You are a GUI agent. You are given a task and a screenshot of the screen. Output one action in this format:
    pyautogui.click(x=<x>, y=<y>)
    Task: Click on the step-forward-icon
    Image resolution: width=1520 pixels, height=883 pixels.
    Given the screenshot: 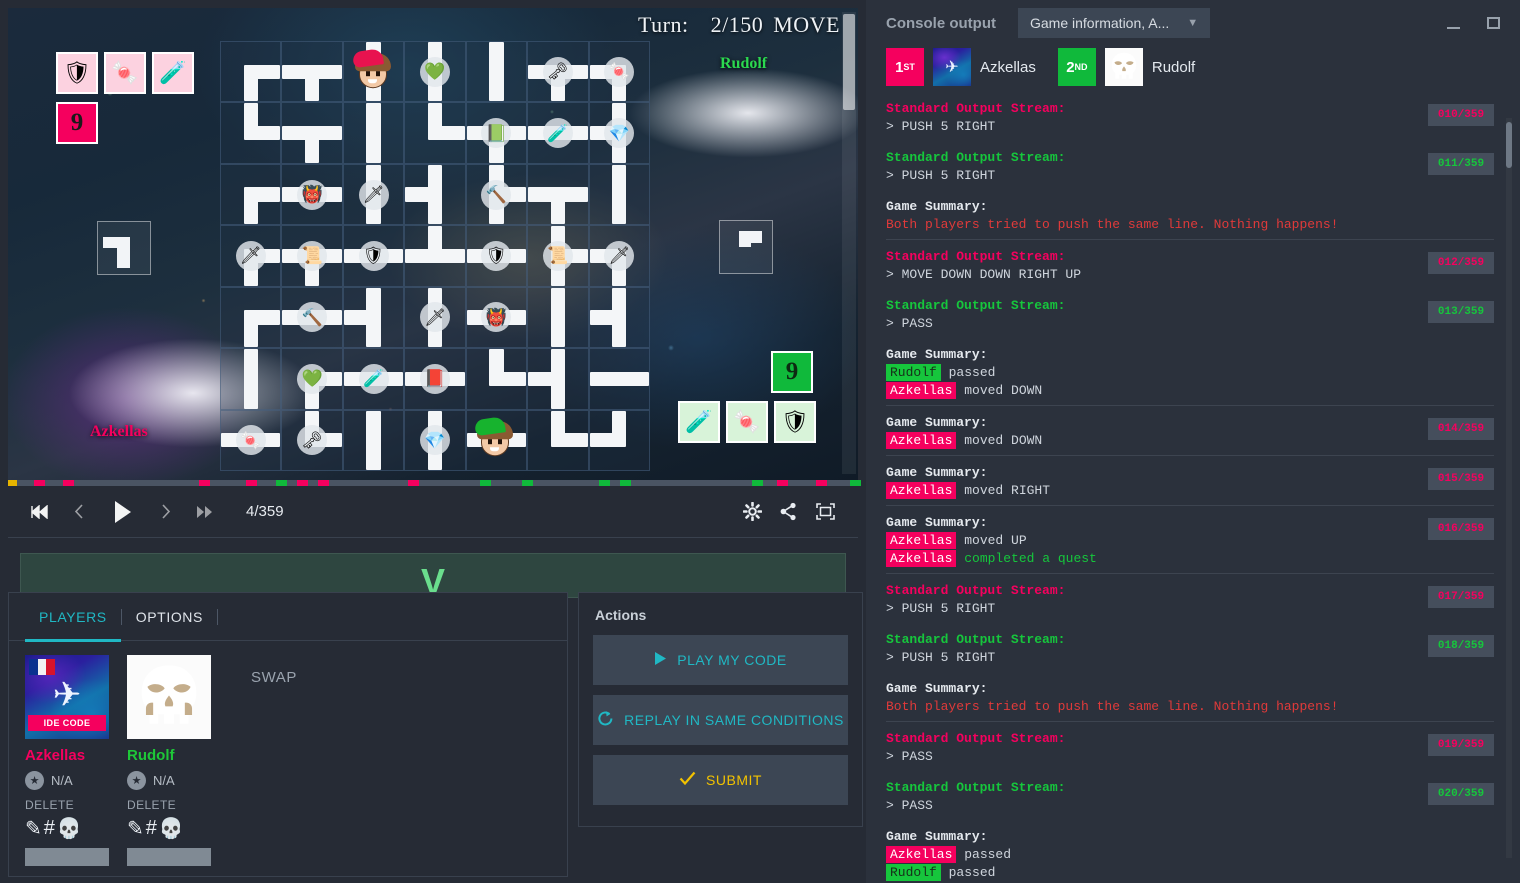 What is the action you would take?
    pyautogui.click(x=165, y=512)
    